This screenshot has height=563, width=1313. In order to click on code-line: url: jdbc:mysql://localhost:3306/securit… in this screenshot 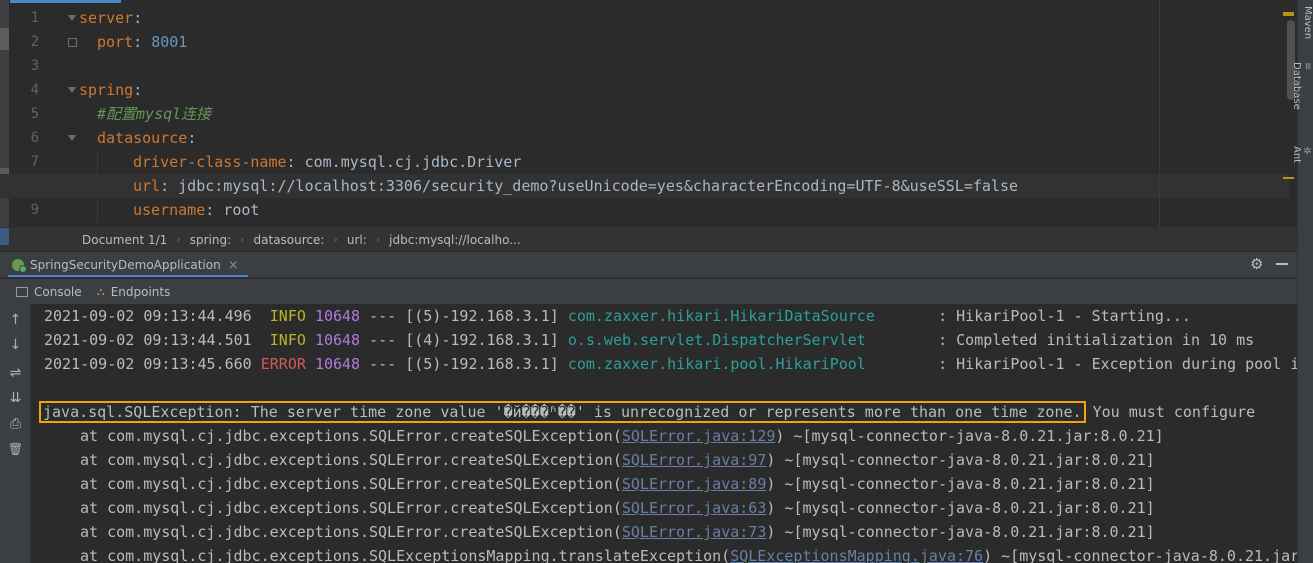, I will do `click(644, 186)`.